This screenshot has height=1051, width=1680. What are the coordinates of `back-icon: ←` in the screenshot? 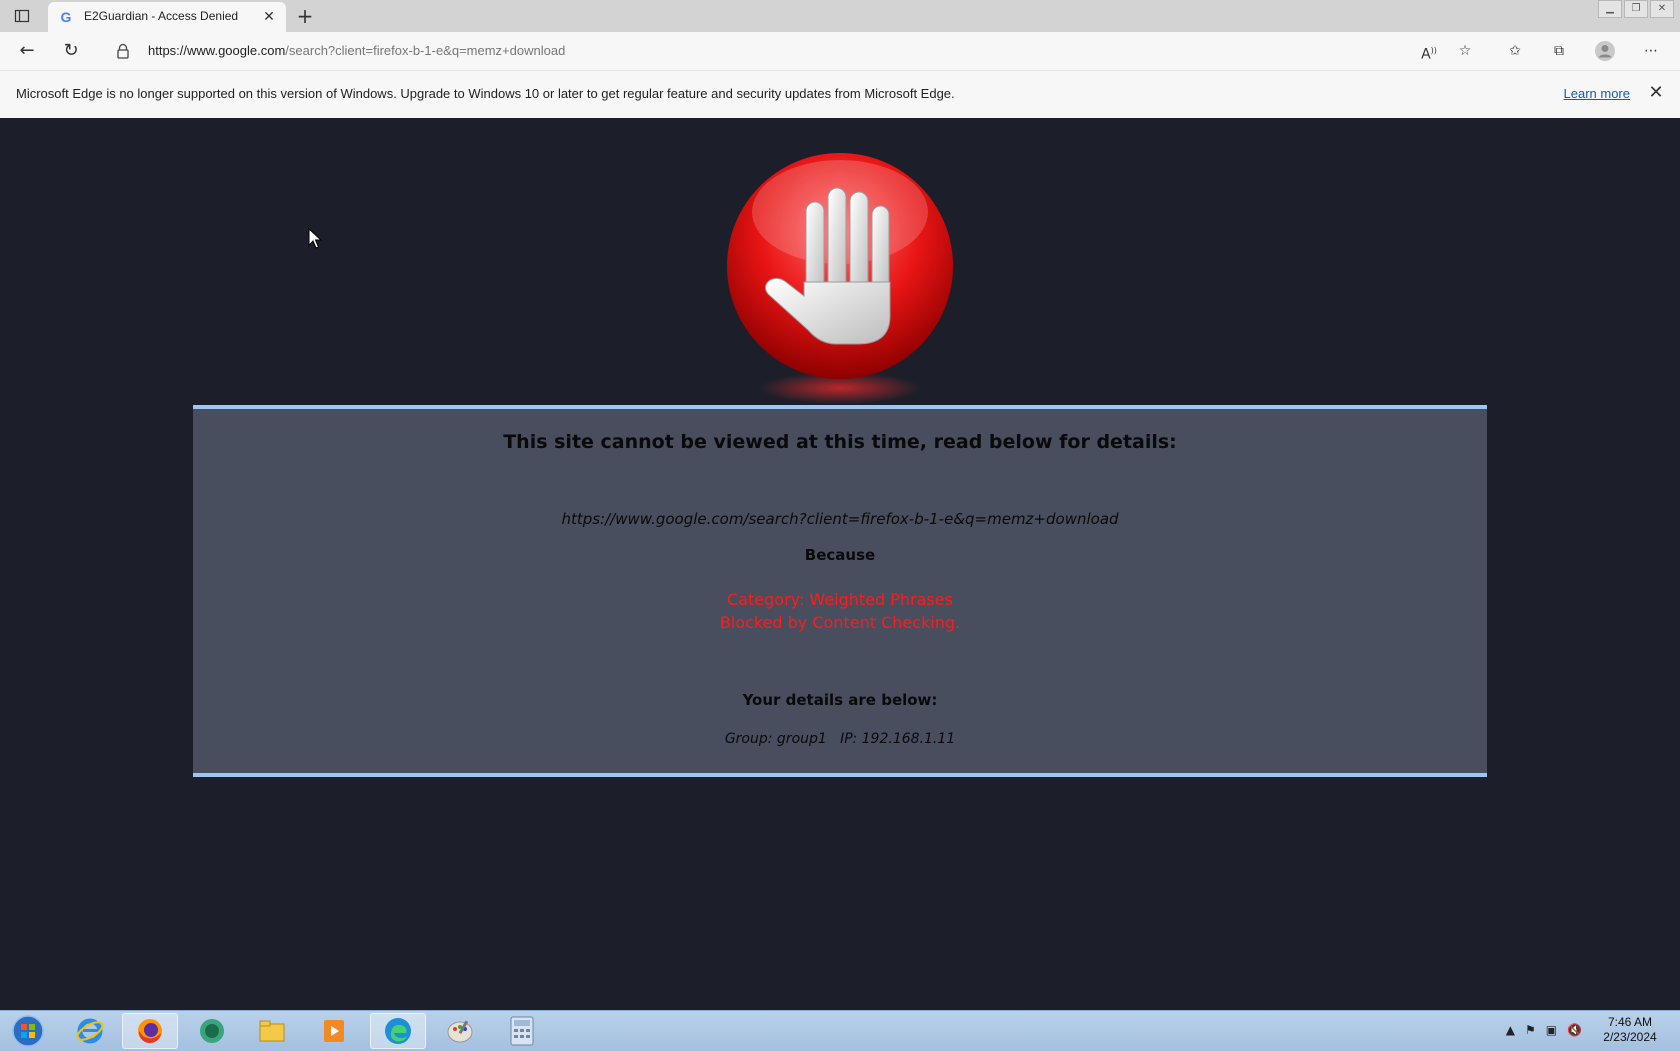 It's located at (27, 51).